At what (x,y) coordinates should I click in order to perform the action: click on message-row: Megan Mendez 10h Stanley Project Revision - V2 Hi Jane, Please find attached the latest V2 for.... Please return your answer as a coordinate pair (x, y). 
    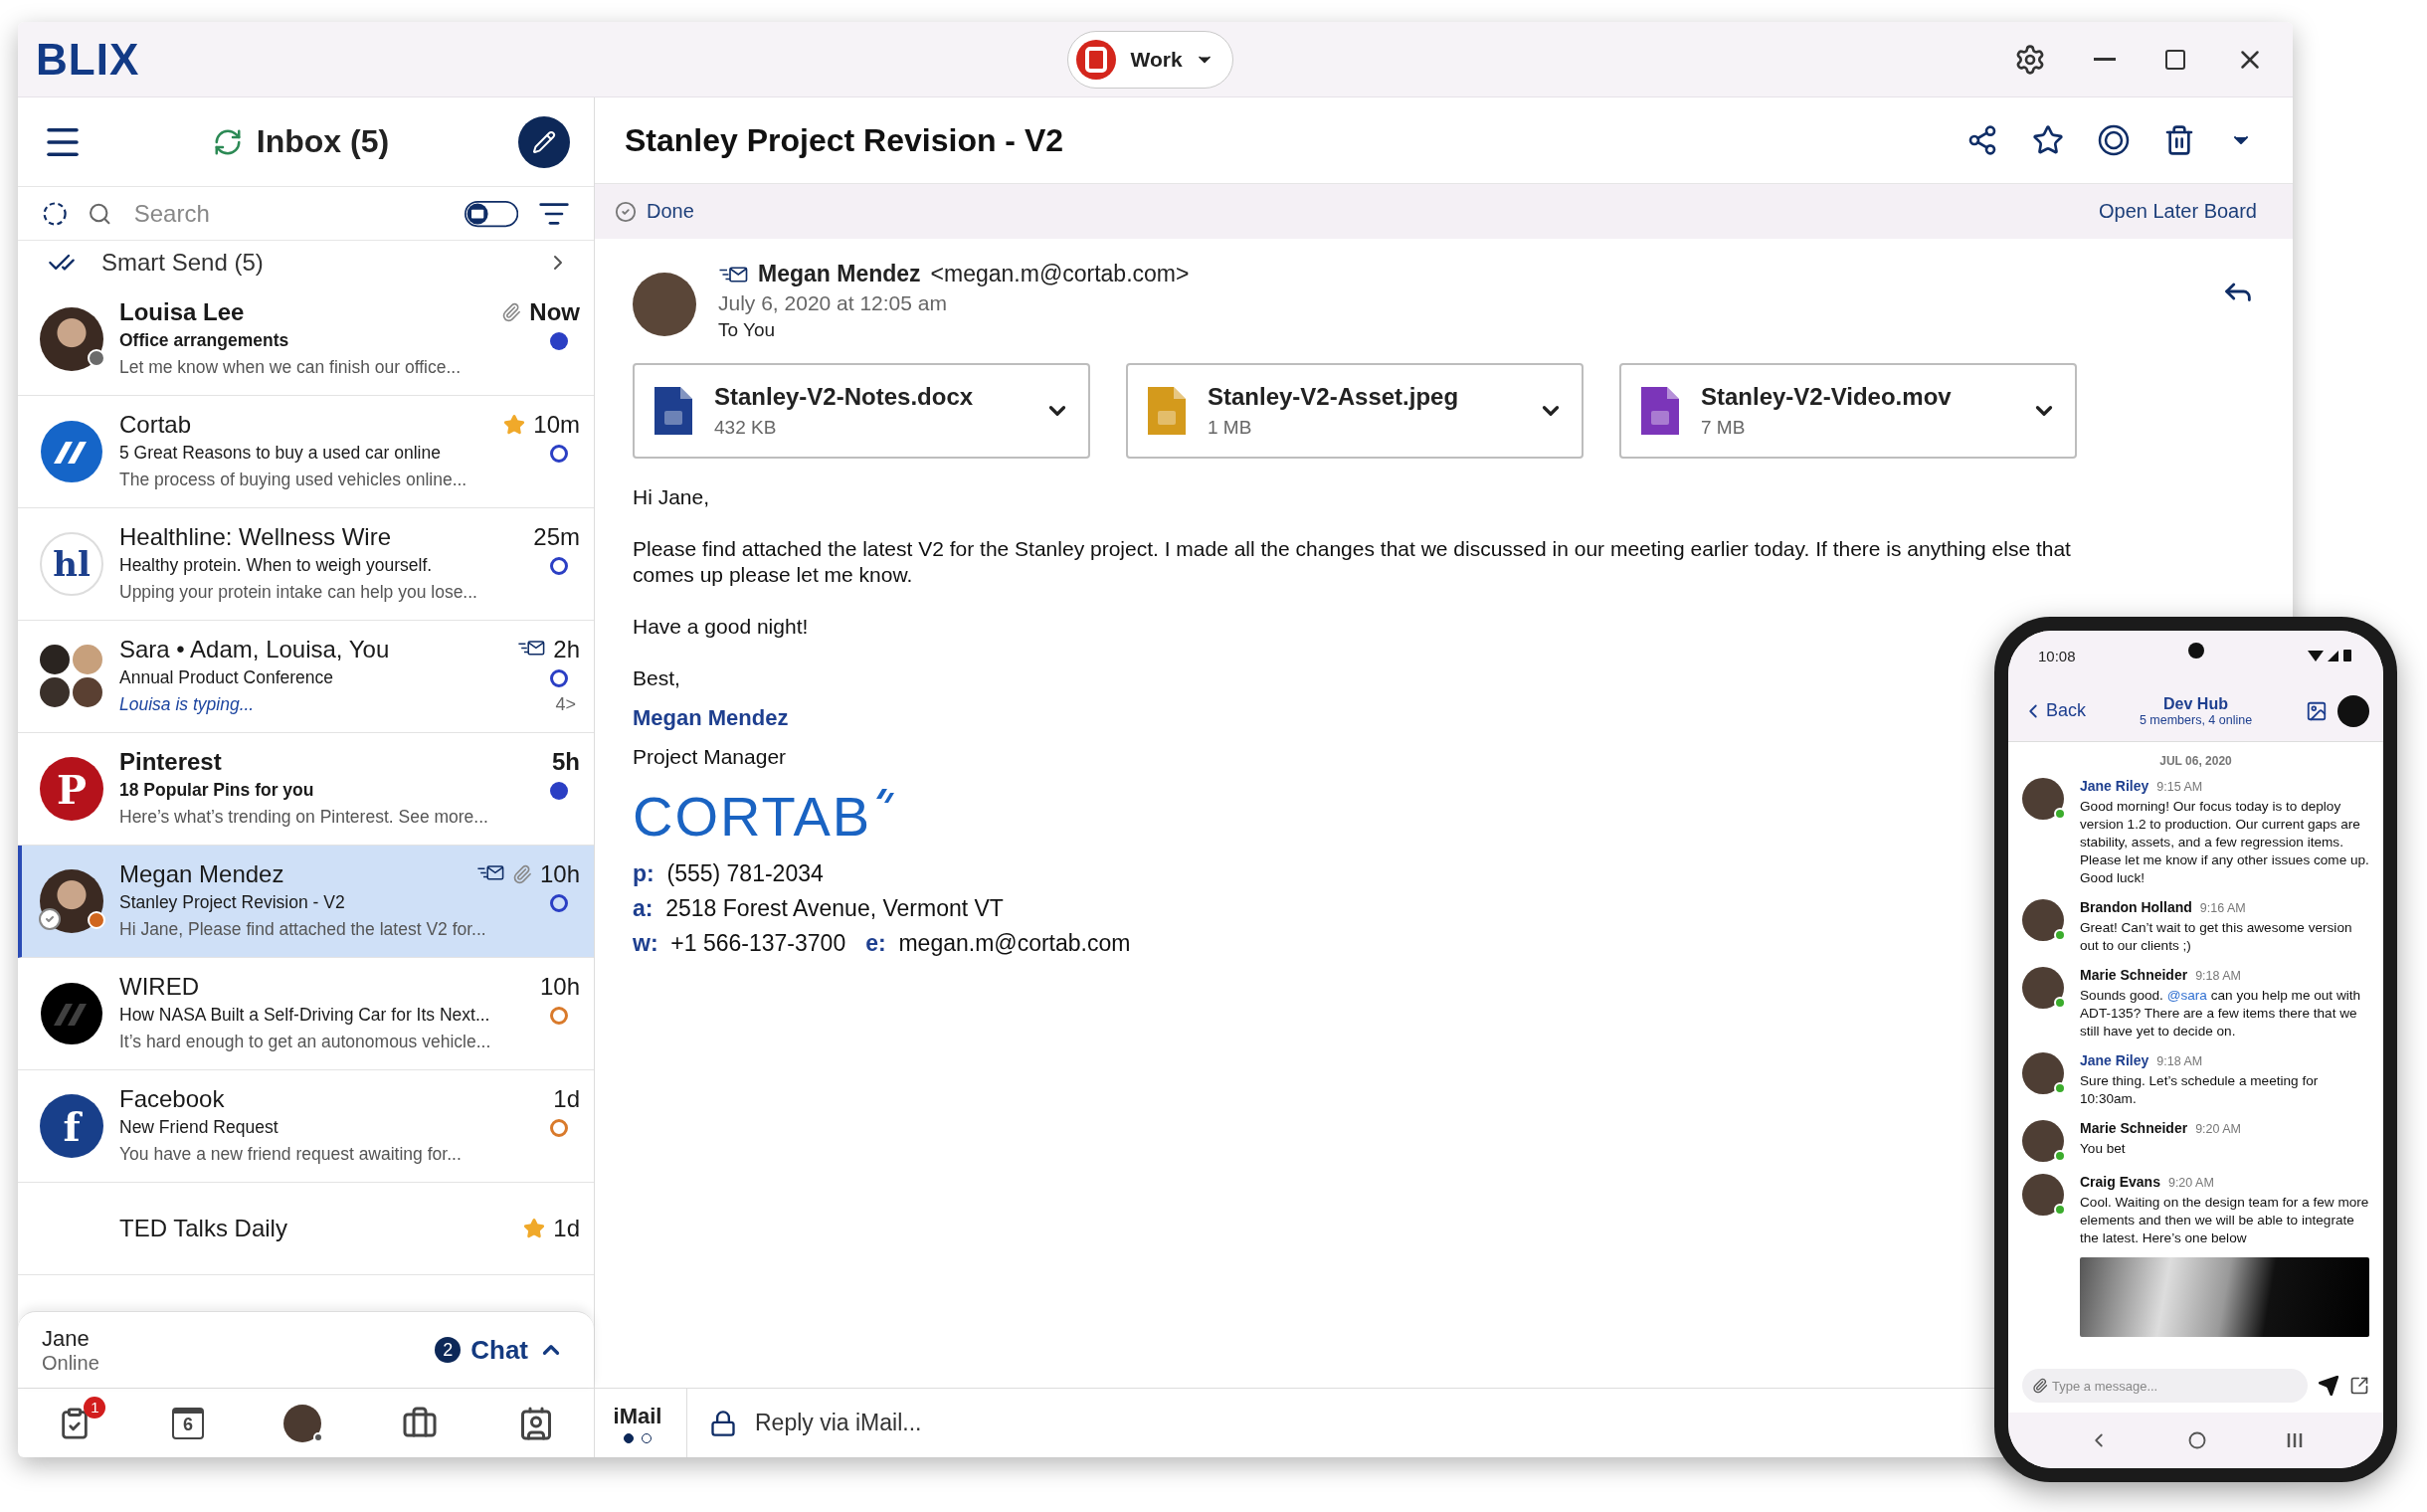
    Looking at the image, I should click on (306, 902).